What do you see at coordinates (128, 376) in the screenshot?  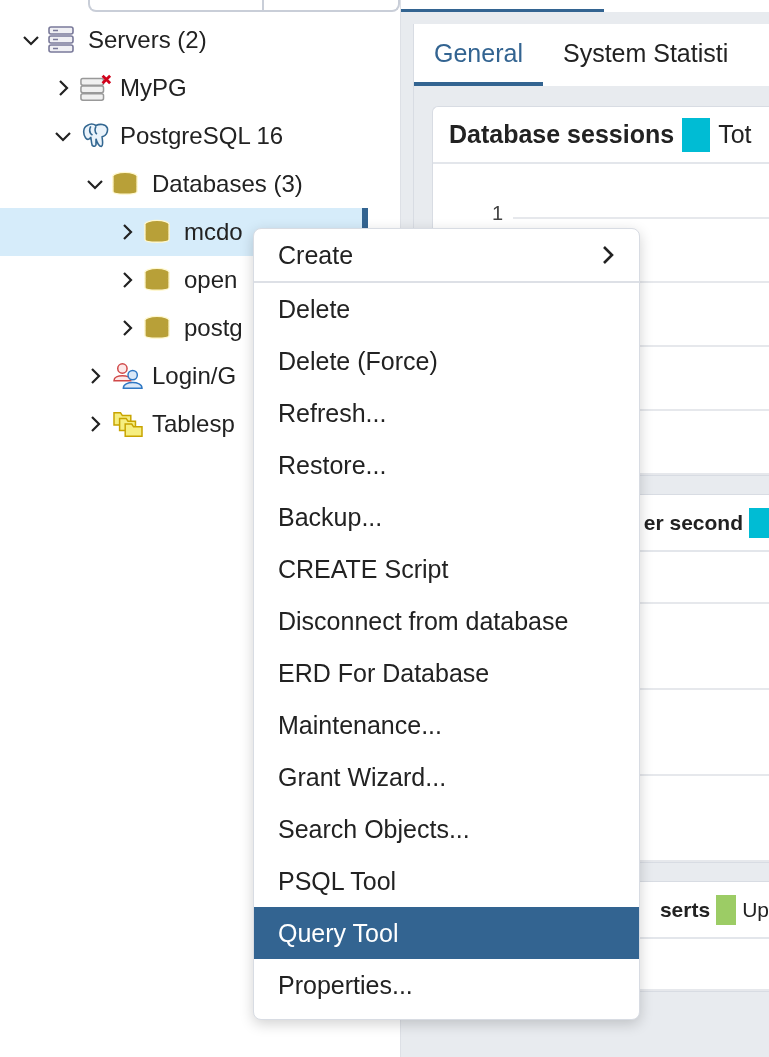 I see `users-icon` at bounding box center [128, 376].